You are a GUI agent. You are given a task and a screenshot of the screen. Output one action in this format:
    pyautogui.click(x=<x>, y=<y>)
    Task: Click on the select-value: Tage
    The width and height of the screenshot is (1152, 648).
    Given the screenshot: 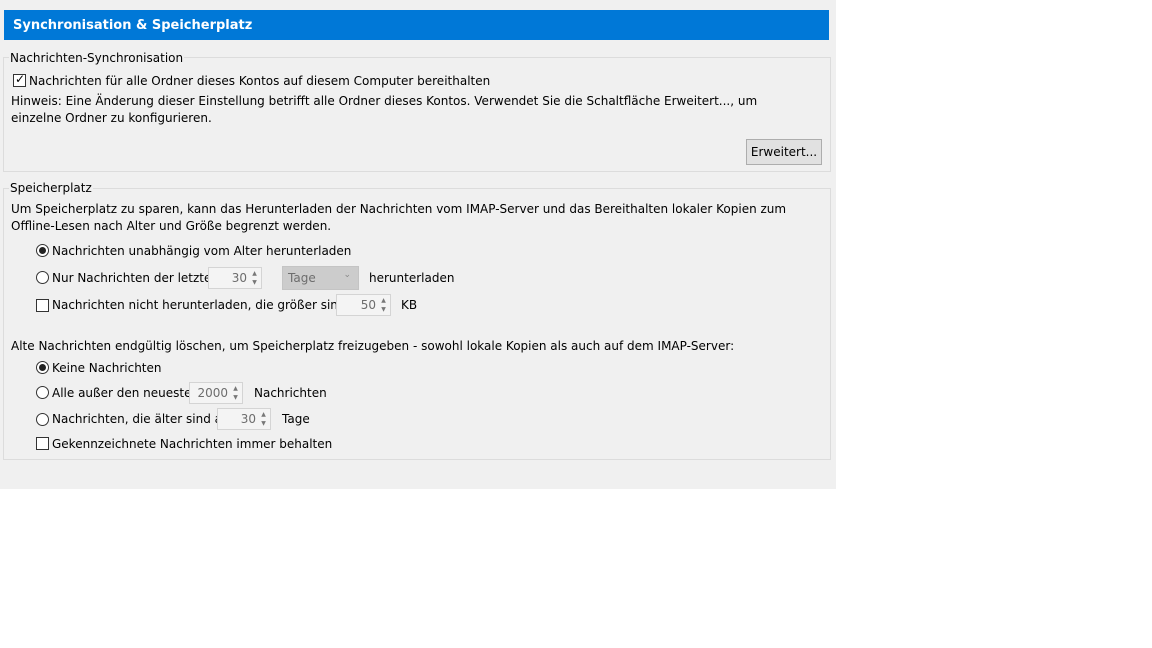 What is the action you would take?
    pyautogui.click(x=302, y=278)
    